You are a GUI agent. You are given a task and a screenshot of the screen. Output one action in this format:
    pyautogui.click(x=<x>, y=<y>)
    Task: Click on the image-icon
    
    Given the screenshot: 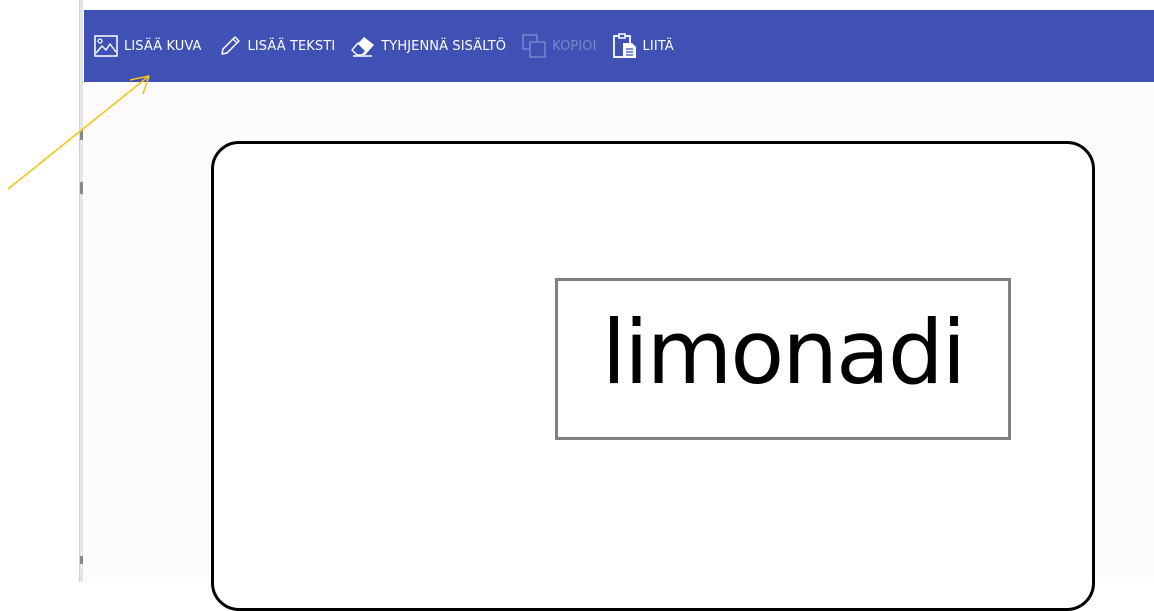 What is the action you would take?
    pyautogui.click(x=106, y=46)
    